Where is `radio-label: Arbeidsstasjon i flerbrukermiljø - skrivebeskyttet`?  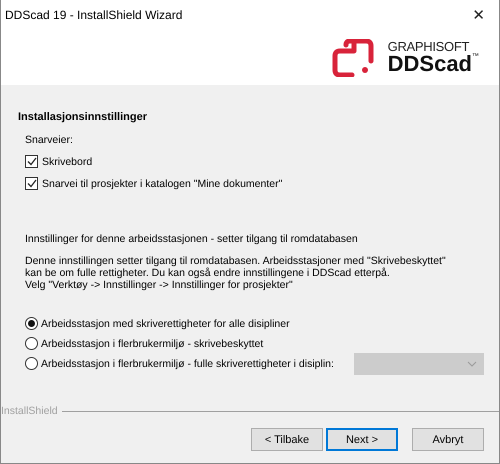 radio-label: Arbeidsstasjon i flerbrukermiljø - skrivebeskyttet is located at coordinates (152, 344).